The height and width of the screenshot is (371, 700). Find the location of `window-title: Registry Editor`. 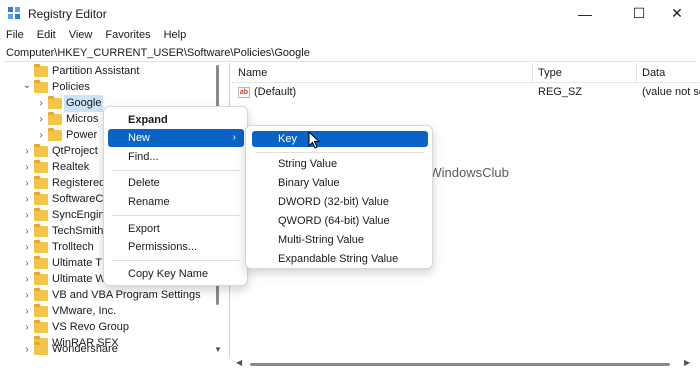

window-title: Registry Editor is located at coordinates (67, 14).